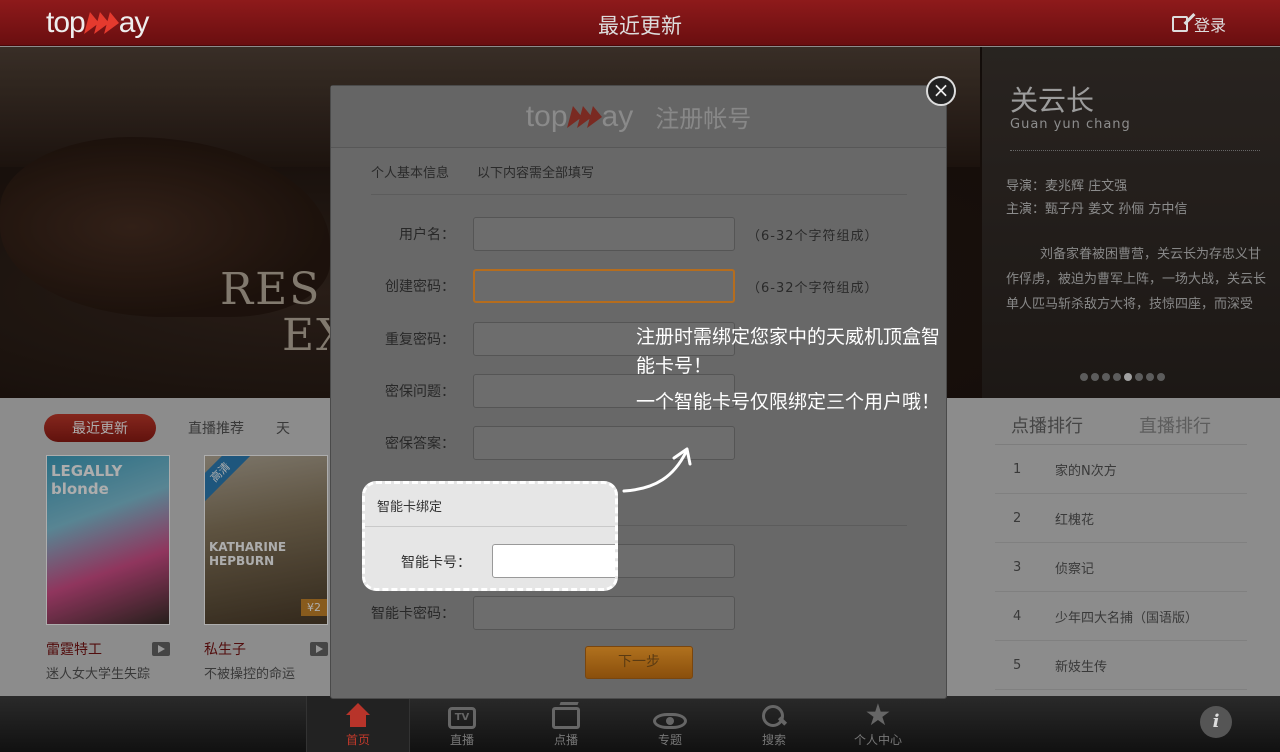 This screenshot has width=1280, height=752. What do you see at coordinates (657, 470) in the screenshot?
I see `curved-arrow-icon` at bounding box center [657, 470].